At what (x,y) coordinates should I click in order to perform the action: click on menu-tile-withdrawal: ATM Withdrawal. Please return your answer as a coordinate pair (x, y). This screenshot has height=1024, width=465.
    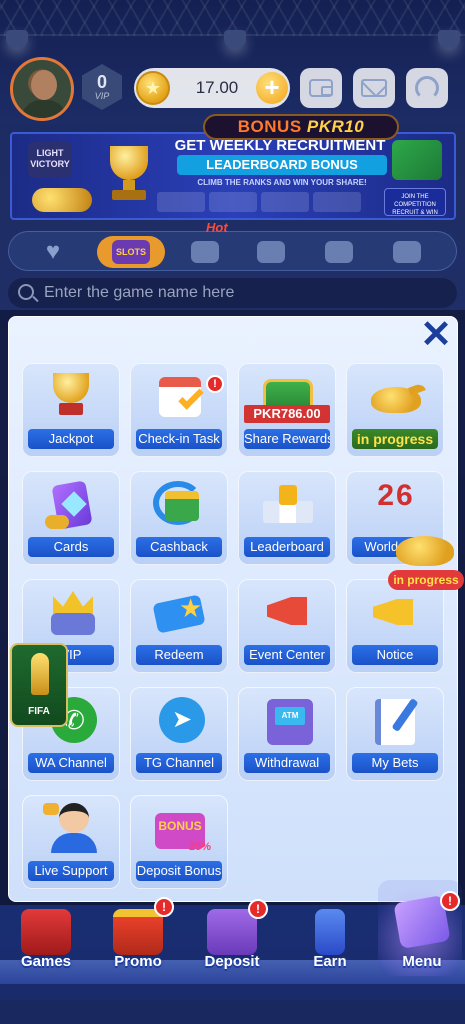
    Looking at the image, I should click on (287, 734).